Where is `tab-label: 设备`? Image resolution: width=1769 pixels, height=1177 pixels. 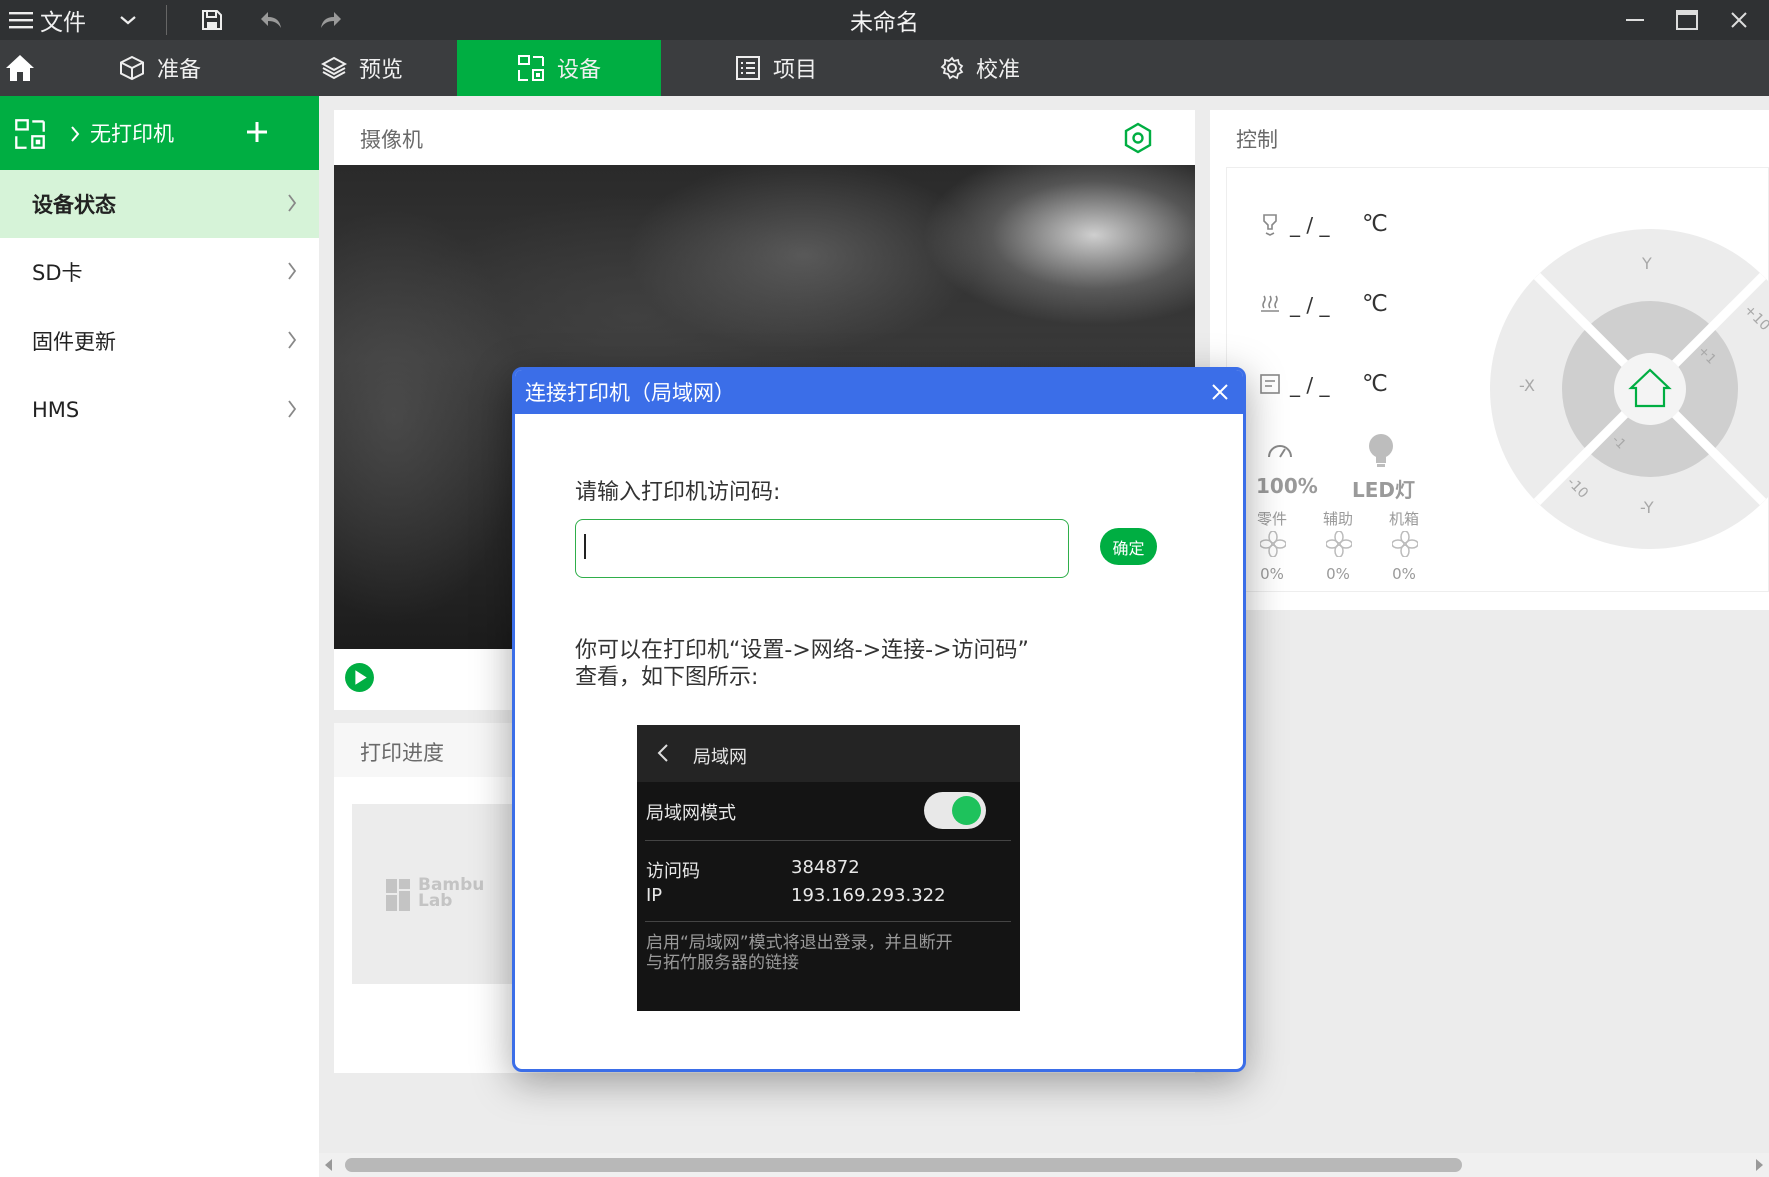 tab-label: 设备 is located at coordinates (578, 70).